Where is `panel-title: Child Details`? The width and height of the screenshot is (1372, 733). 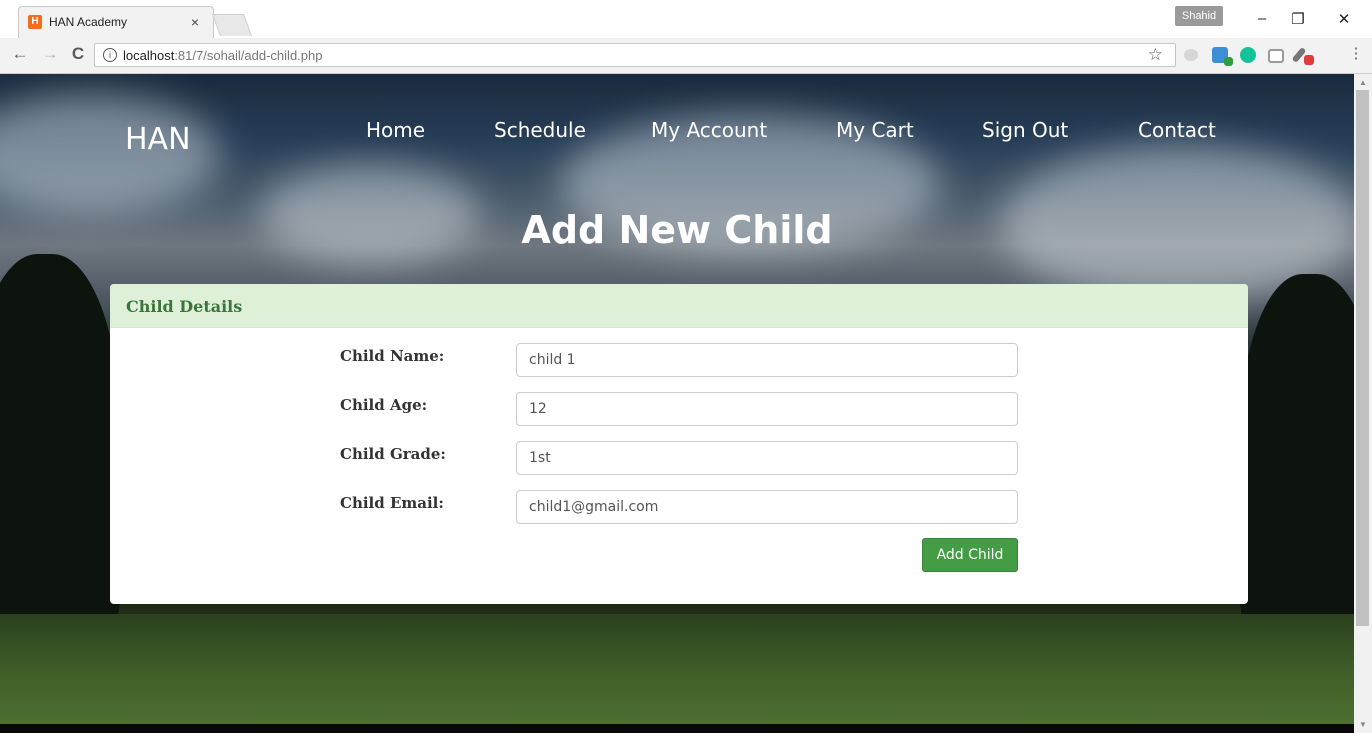
panel-title: Child Details is located at coordinates (184, 306).